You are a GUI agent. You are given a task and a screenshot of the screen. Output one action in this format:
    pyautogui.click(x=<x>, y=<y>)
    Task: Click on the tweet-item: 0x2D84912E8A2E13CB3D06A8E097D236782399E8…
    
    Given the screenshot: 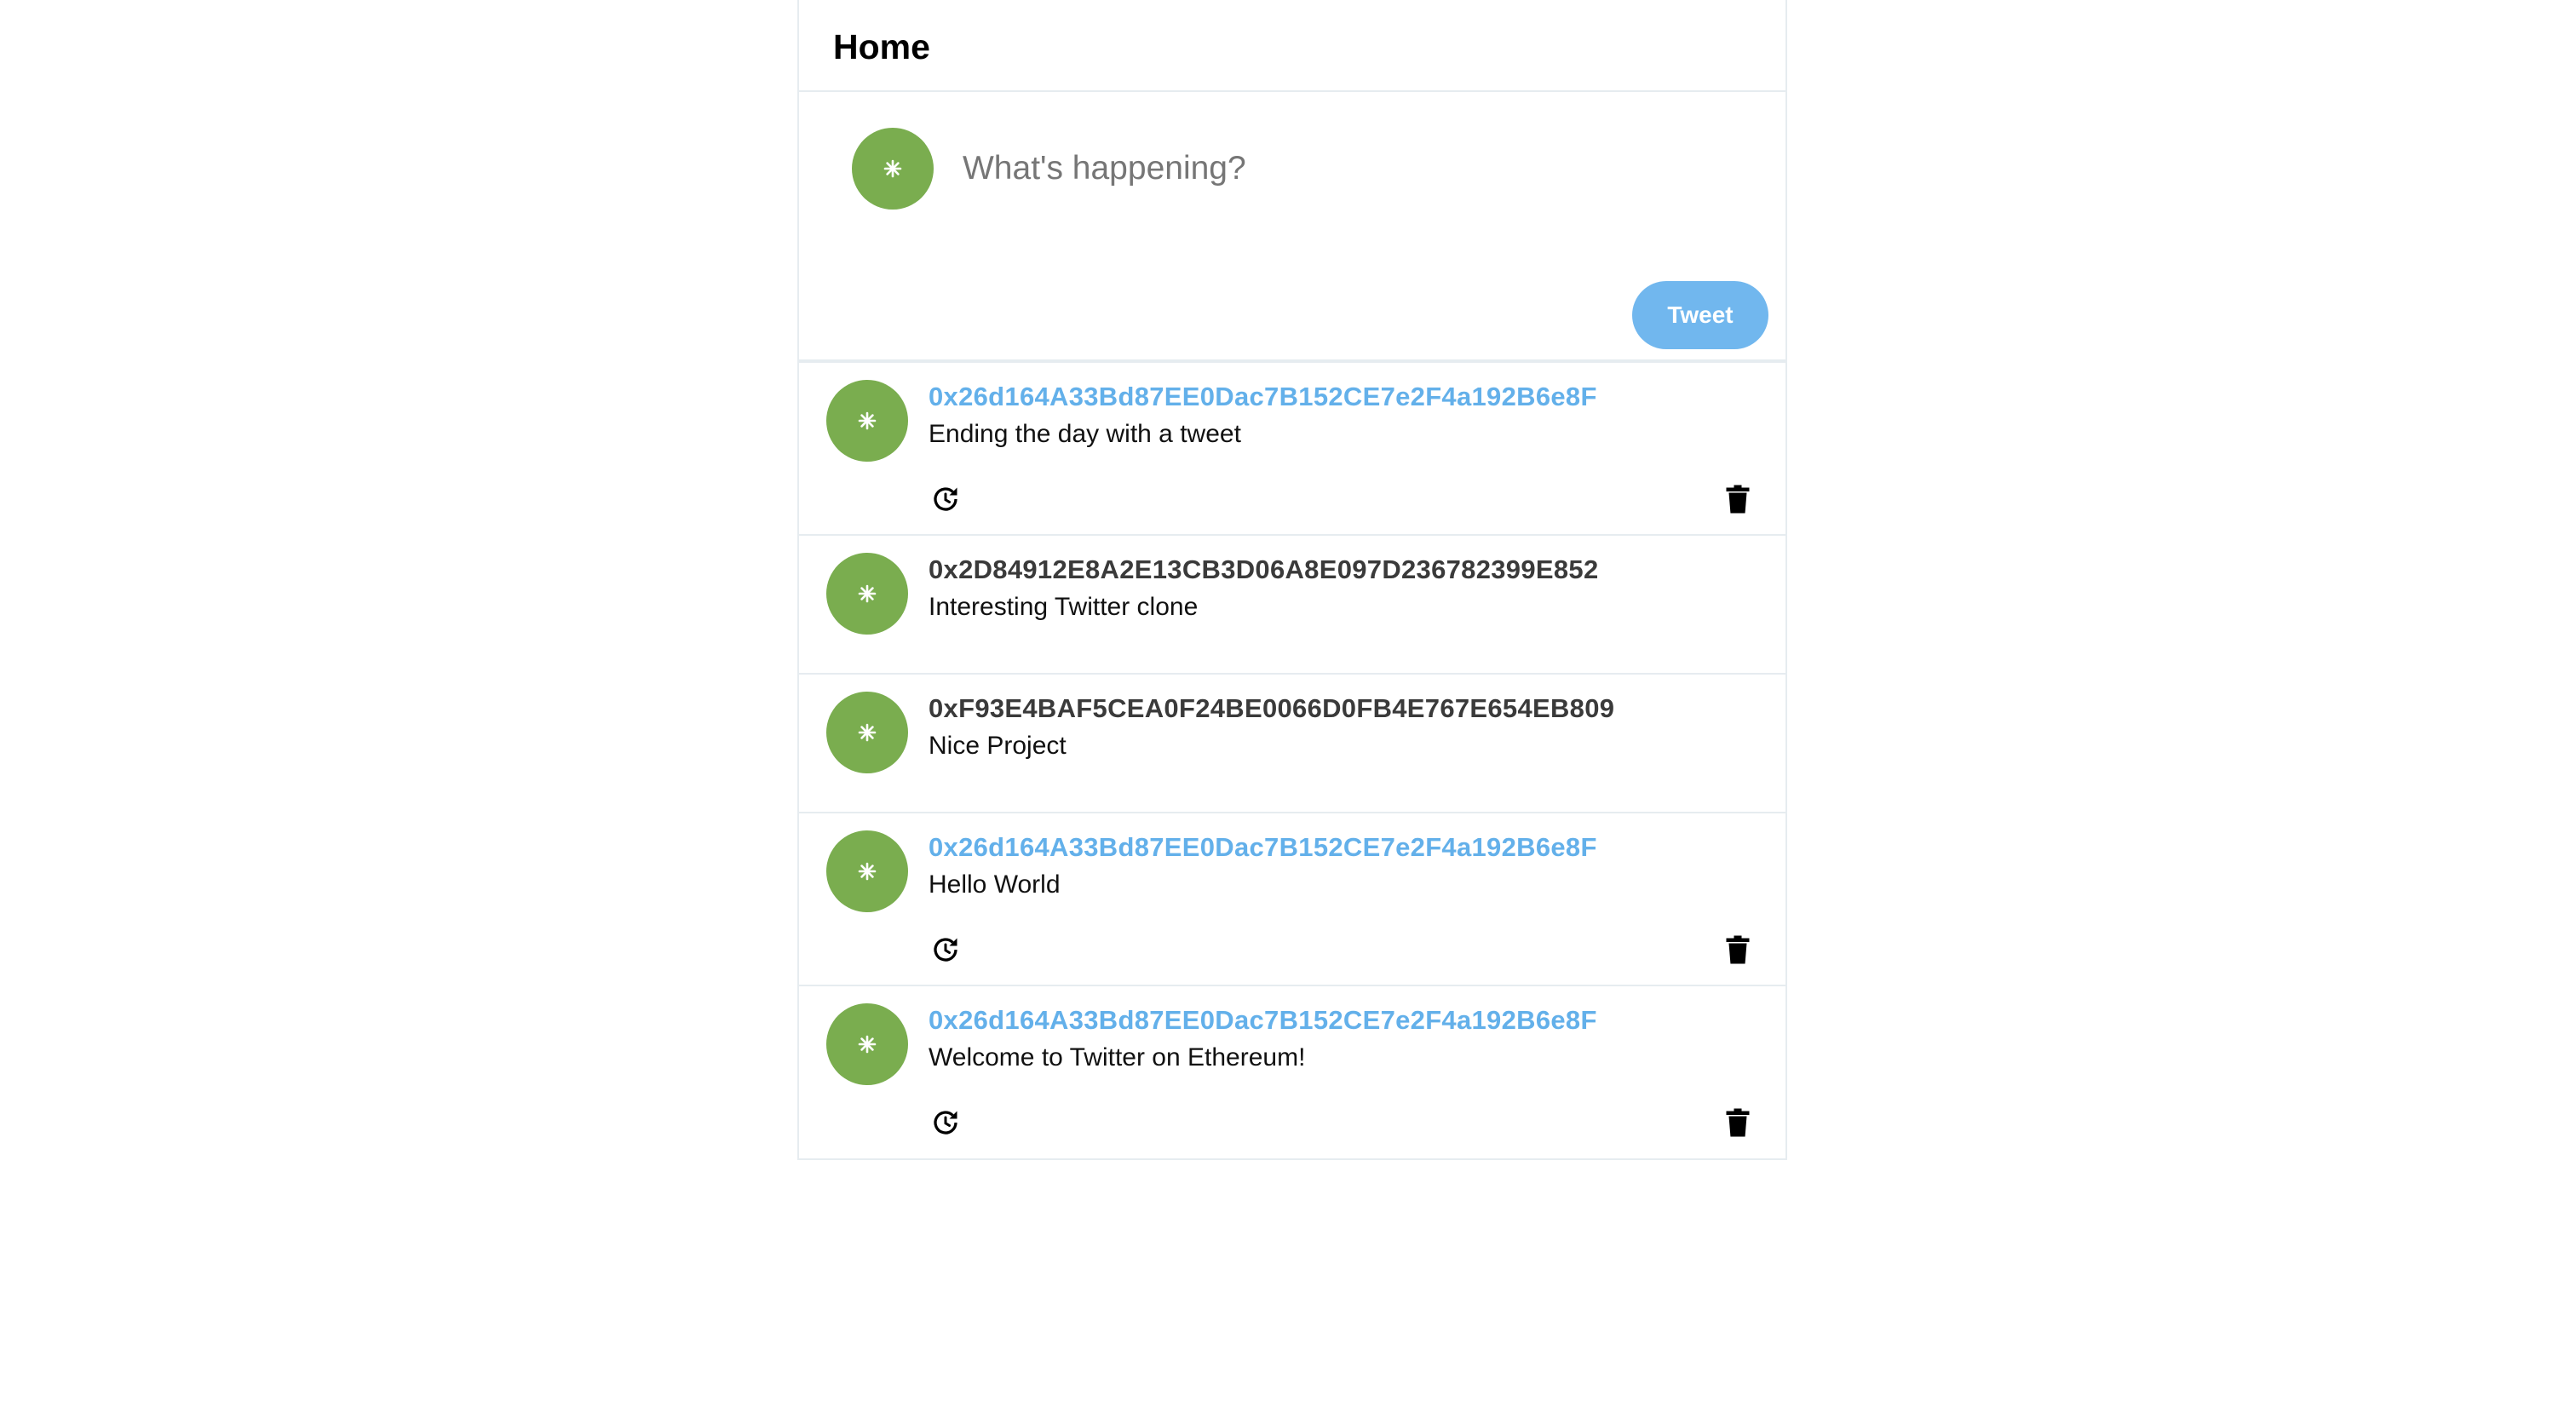 What is the action you would take?
    pyautogui.click(x=1292, y=606)
    